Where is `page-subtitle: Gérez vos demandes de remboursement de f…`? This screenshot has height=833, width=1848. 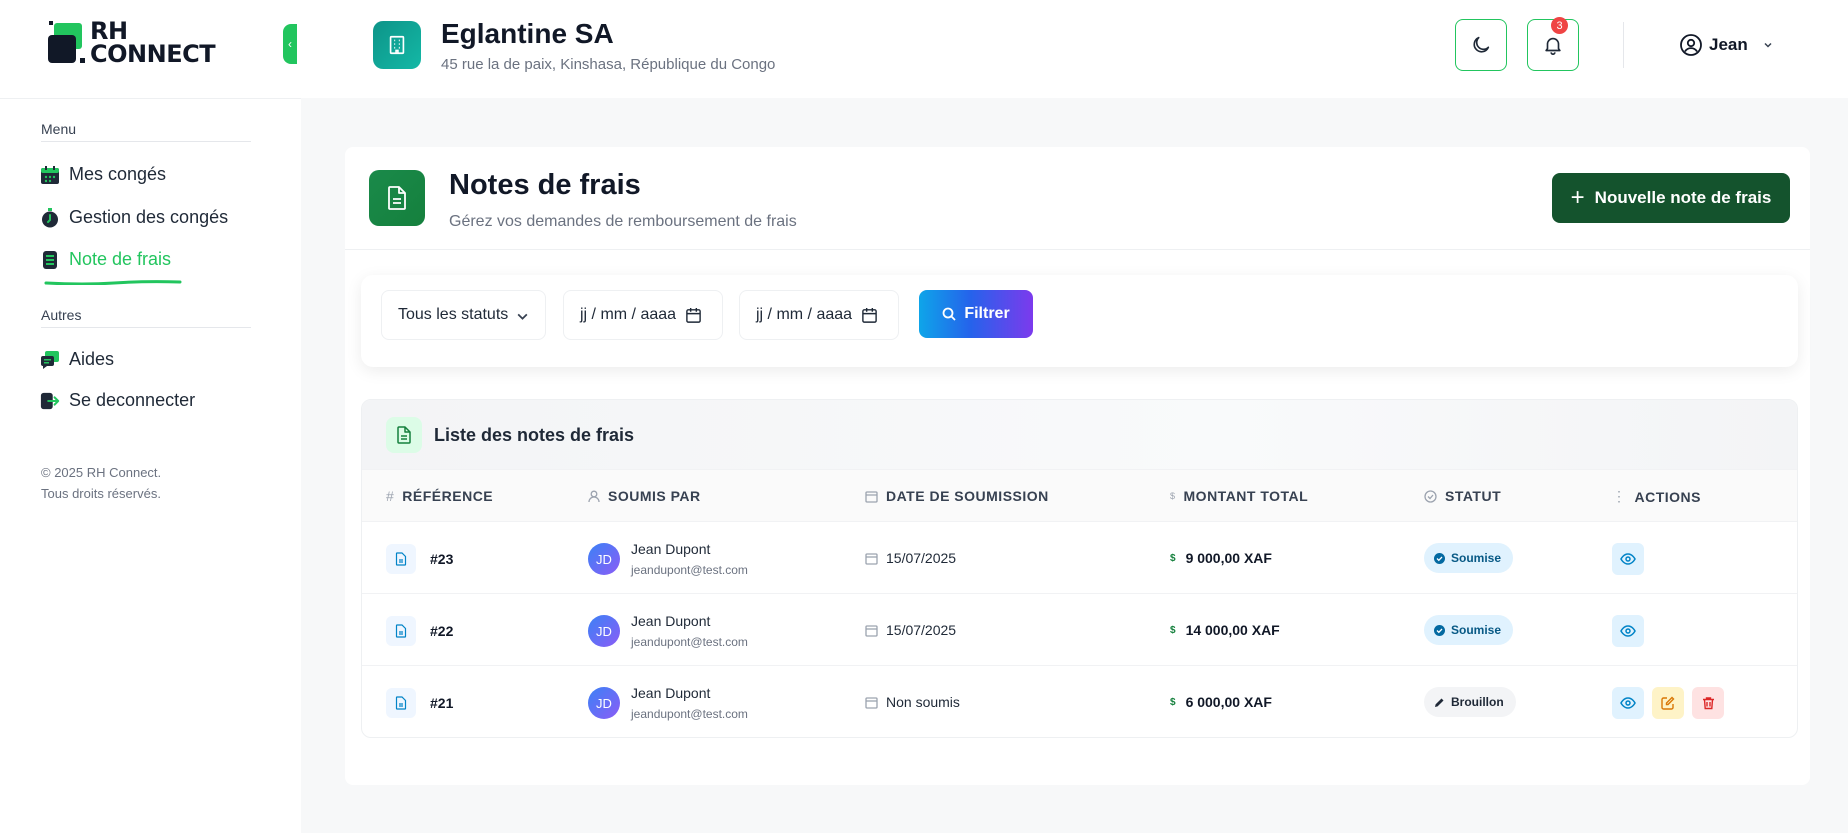
page-subtitle: Gérez vos demandes de remboursement de f… is located at coordinates (623, 221).